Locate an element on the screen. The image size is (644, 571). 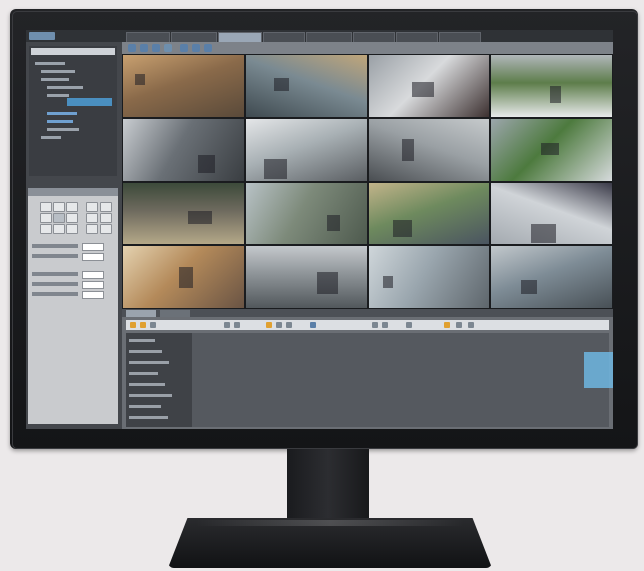
zoom-in-icon is located at coordinates (375, 325).